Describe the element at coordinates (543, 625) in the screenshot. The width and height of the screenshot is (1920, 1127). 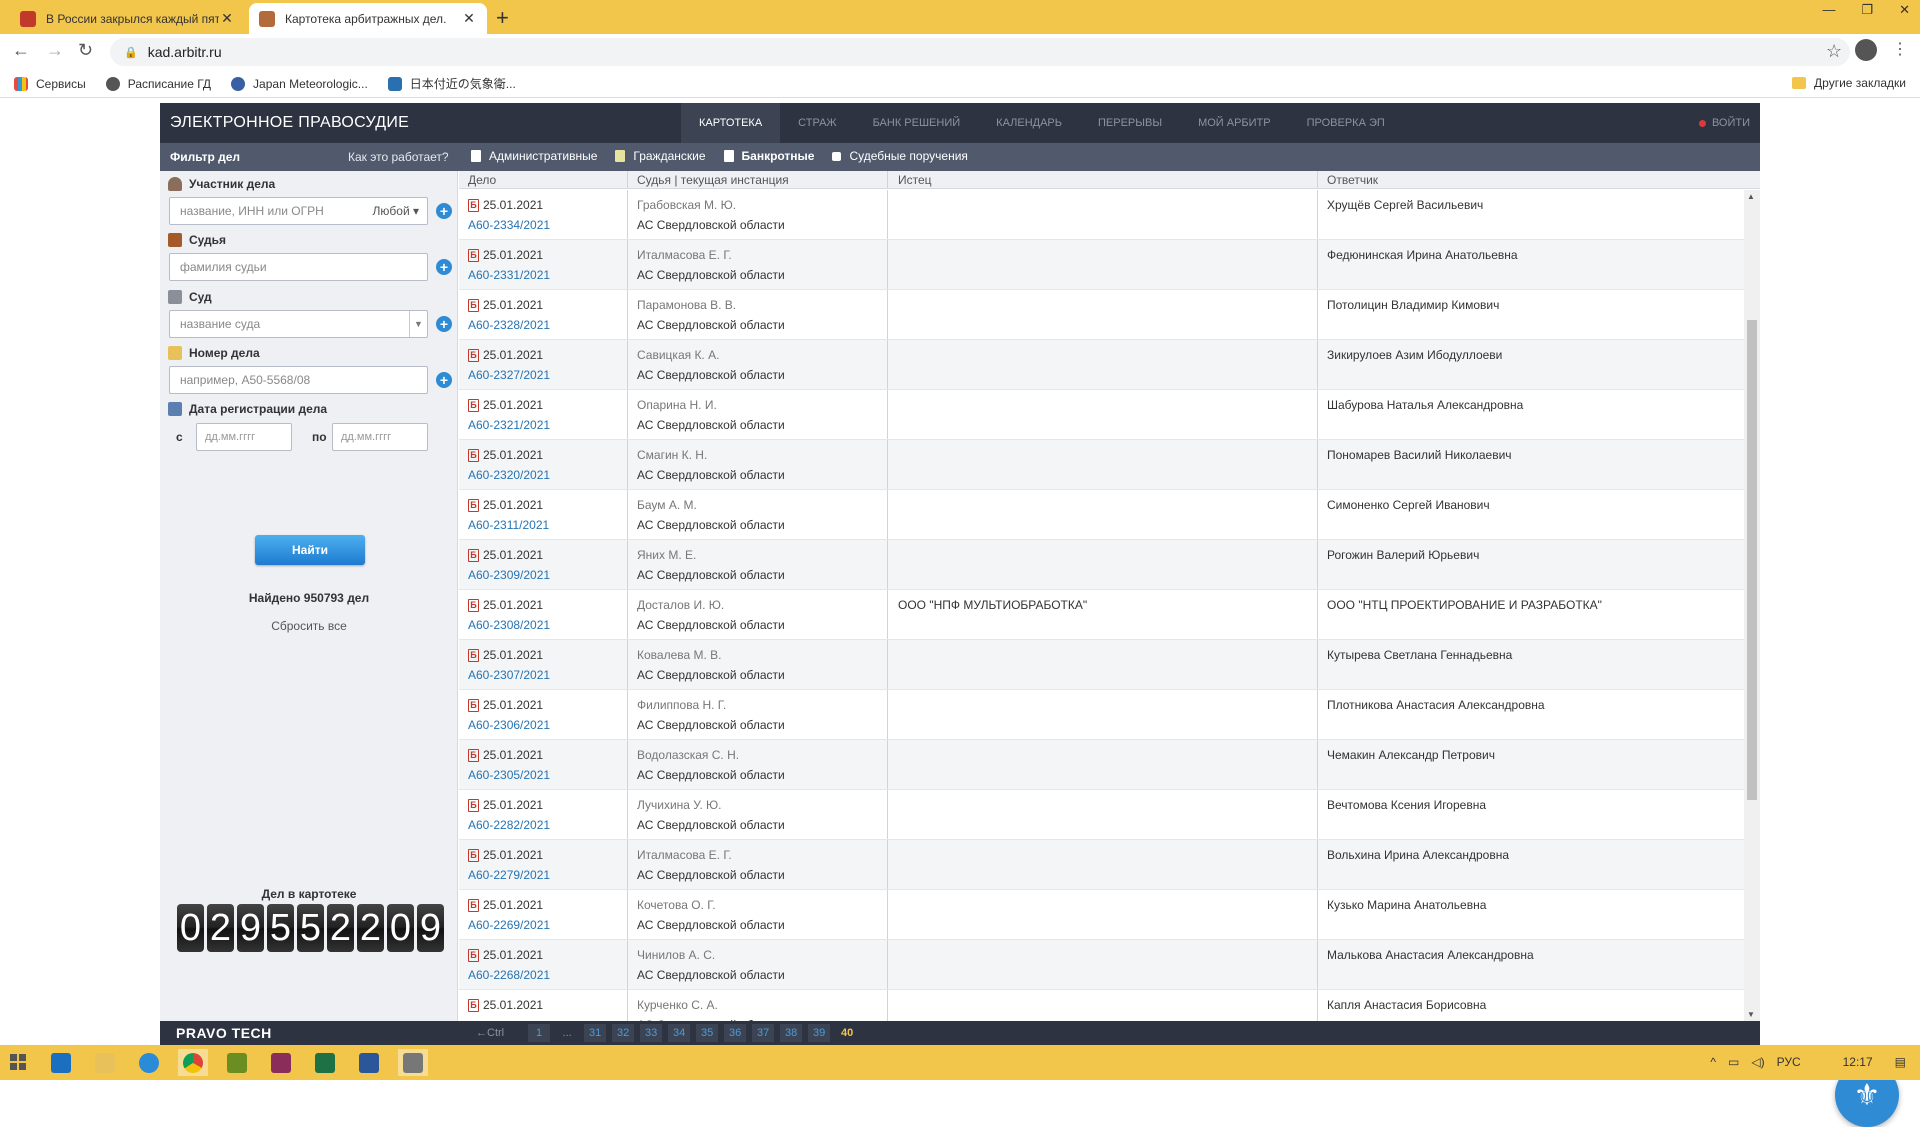
I see `case-number-link: А60-2308/2021` at that location.